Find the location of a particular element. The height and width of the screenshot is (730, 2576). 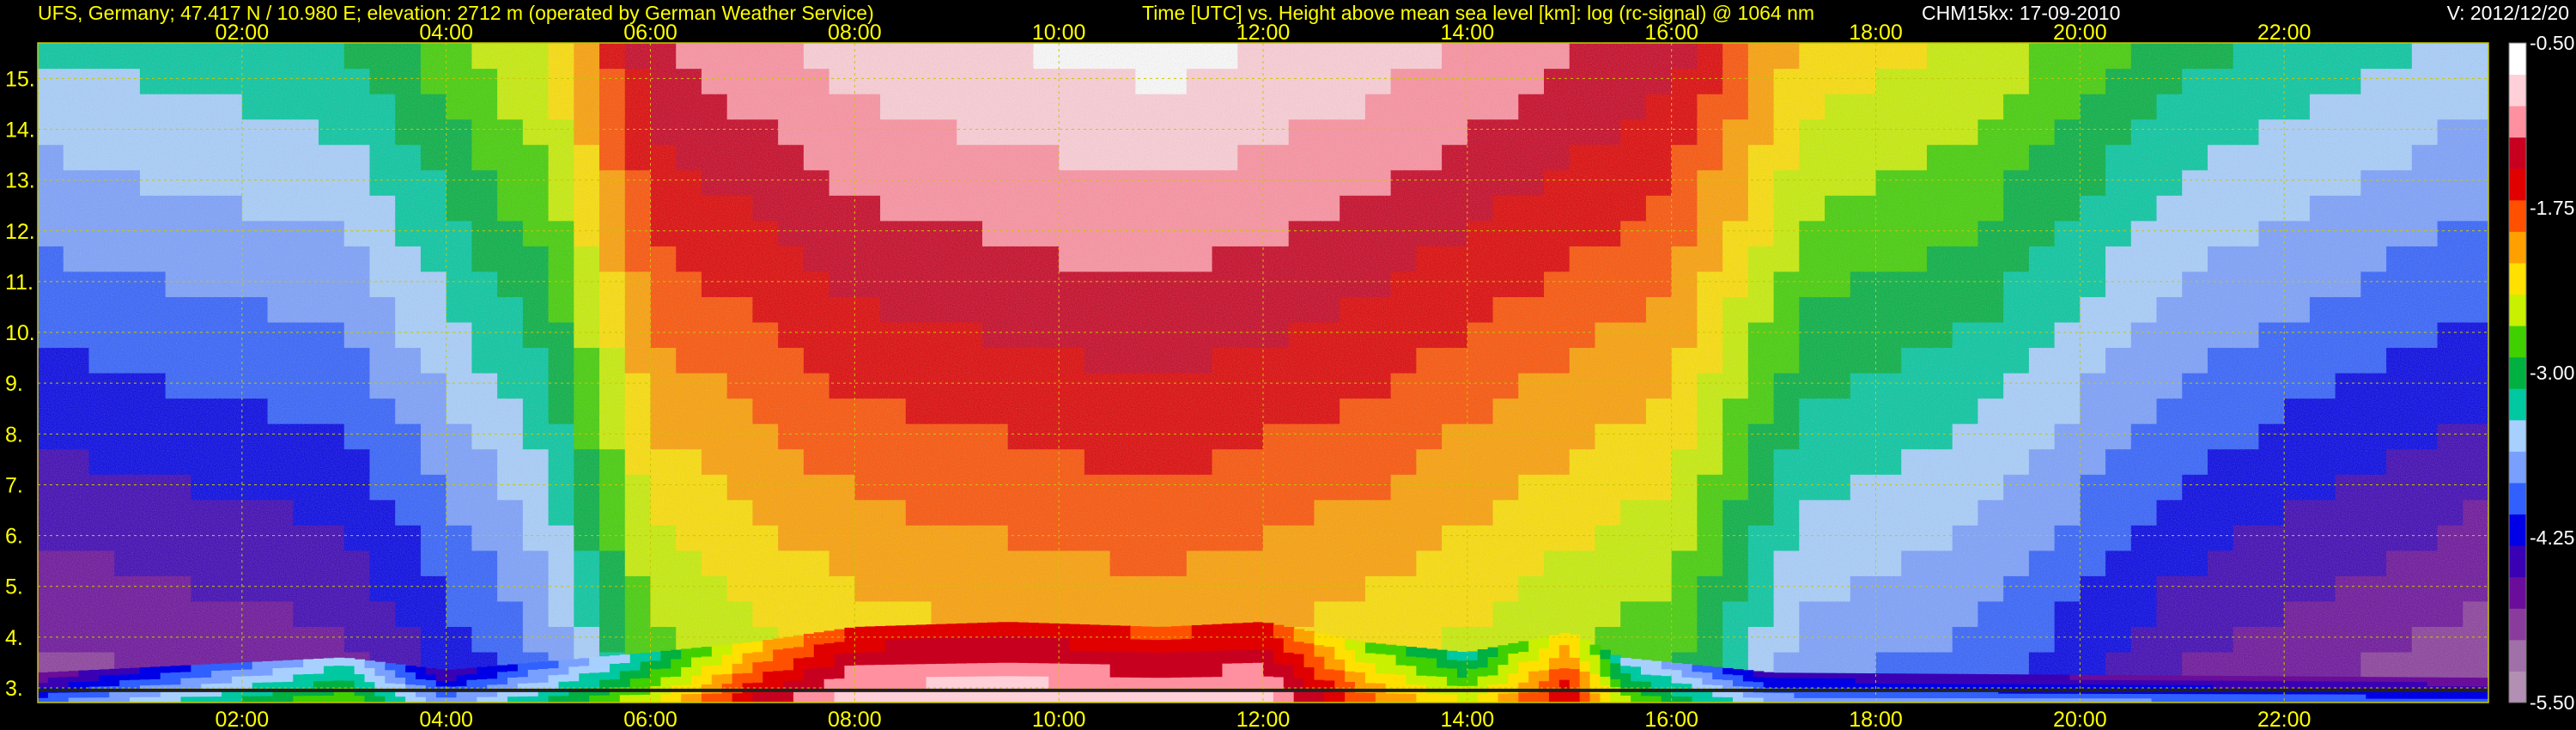

x-tick-label-top: 18:00 is located at coordinates (1876, 33).